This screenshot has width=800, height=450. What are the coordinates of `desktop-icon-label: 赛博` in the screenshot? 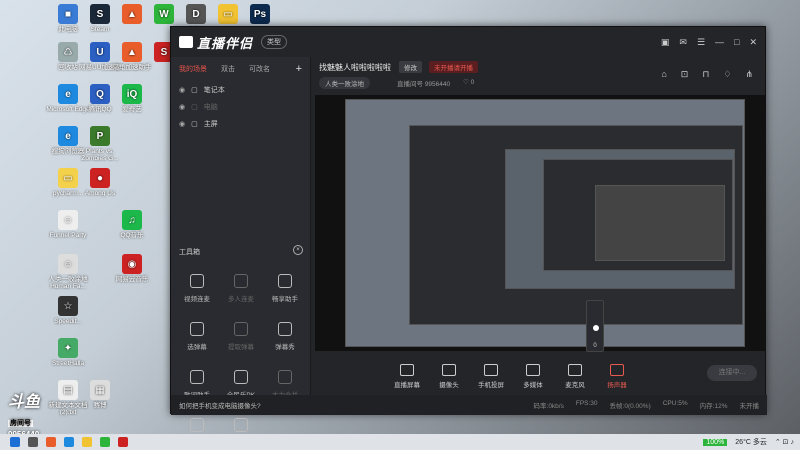 It's located at (100, 405).